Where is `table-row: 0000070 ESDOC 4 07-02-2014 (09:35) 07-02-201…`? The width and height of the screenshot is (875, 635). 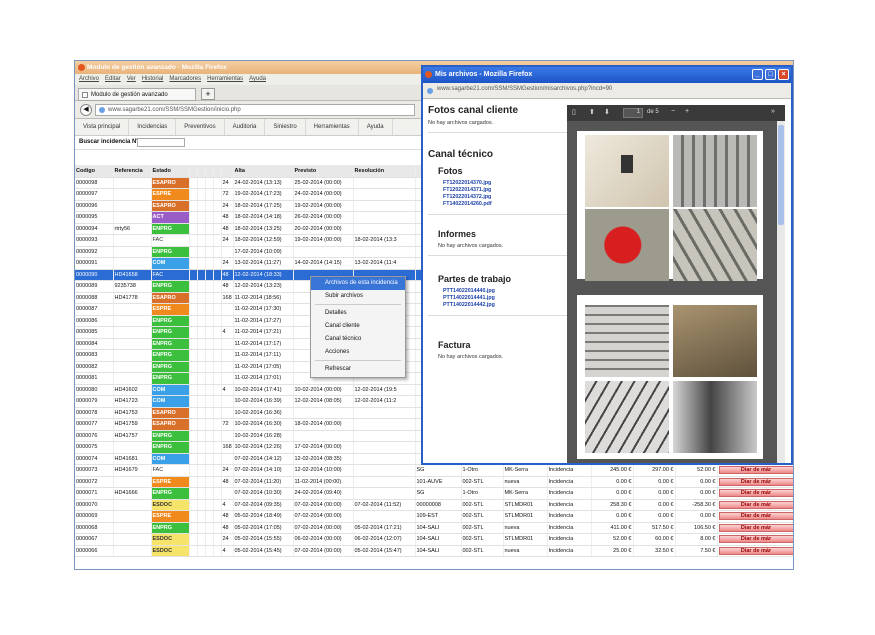 table-row: 0000070 ESDOC 4 07-02-2014 (09:35) 07-02-201… is located at coordinates (434, 505).